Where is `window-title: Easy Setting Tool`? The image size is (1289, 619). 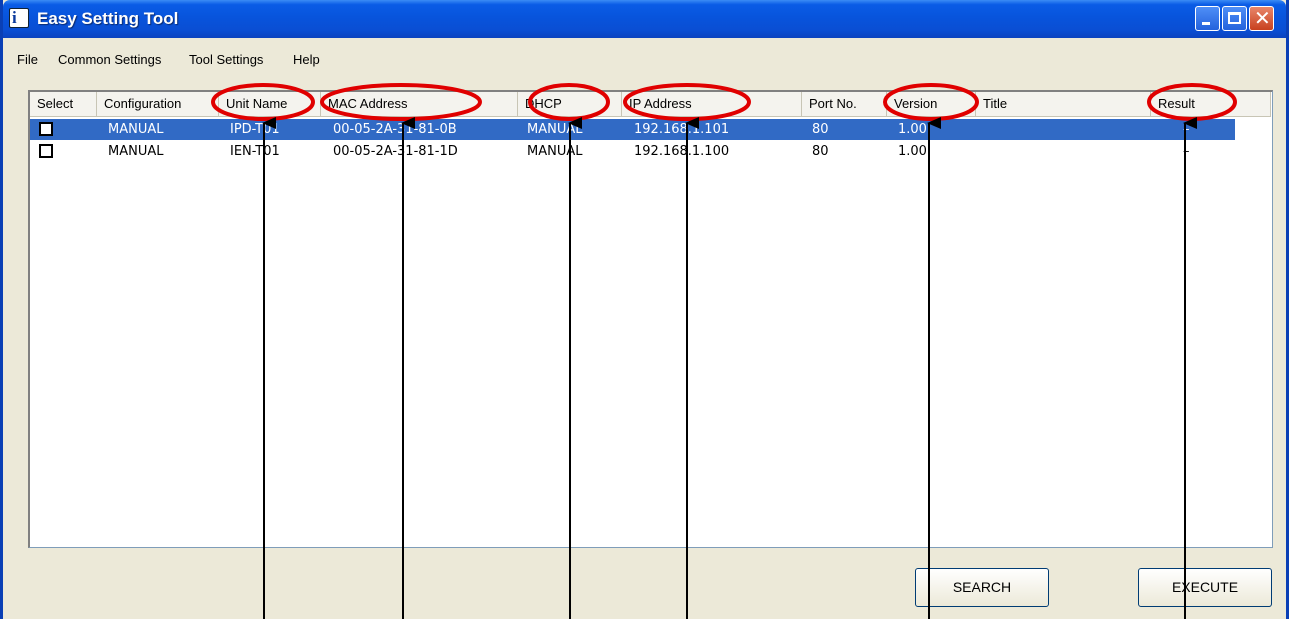
window-title: Easy Setting Tool is located at coordinates (108, 18).